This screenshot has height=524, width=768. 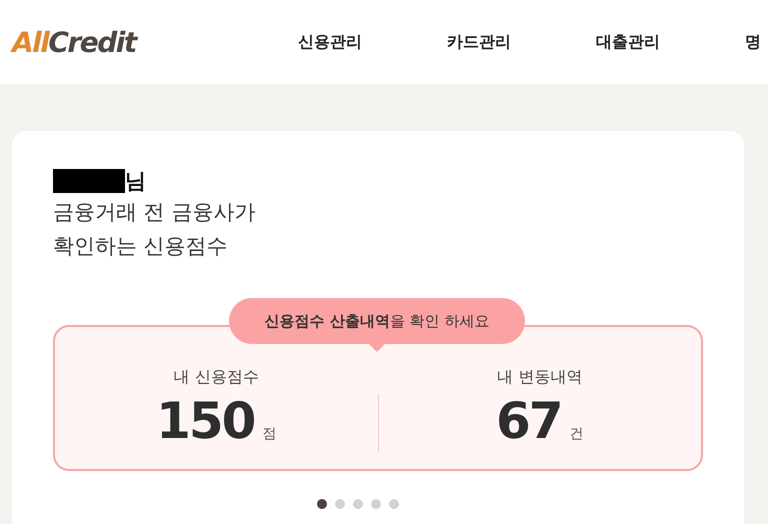 I want to click on stat-label: 내 신용점수, so click(x=216, y=377).